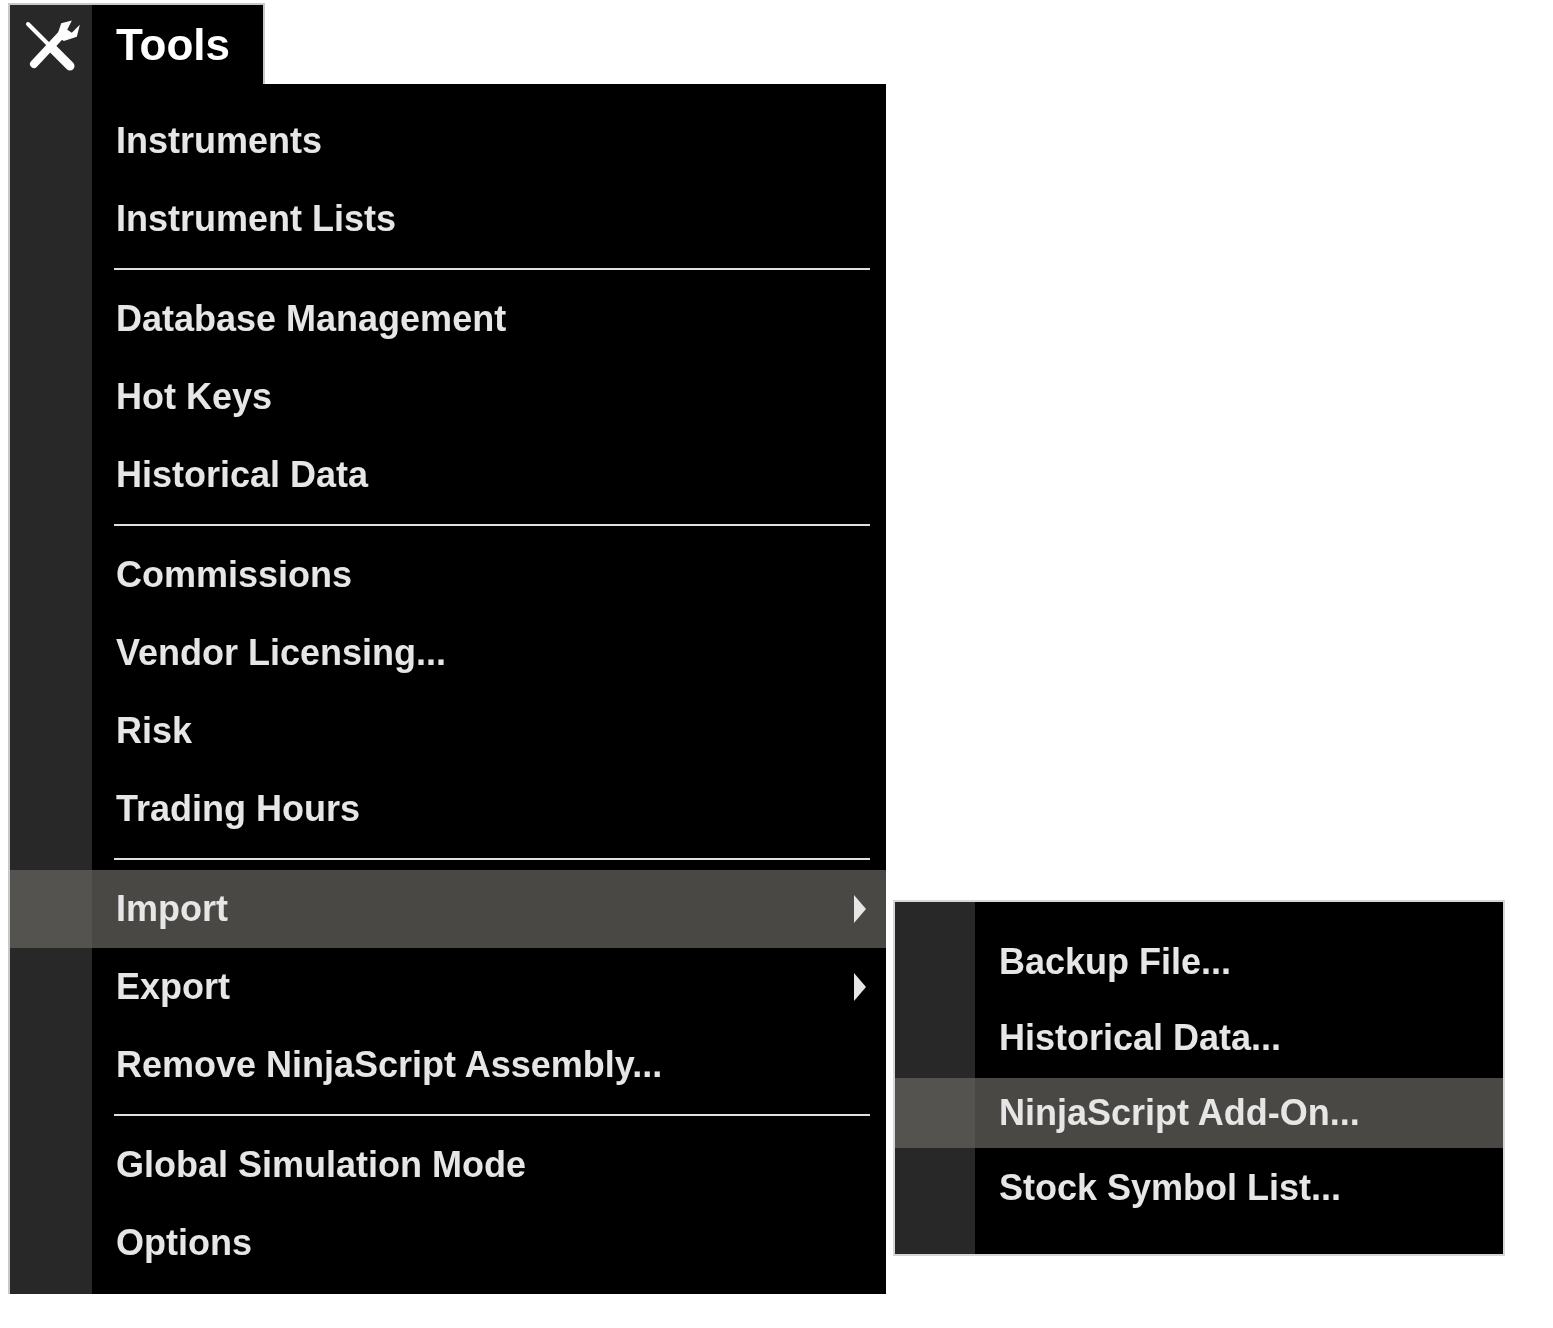 This screenshot has width=1553, height=1328. I want to click on menu-title: Tools, so click(173, 44).